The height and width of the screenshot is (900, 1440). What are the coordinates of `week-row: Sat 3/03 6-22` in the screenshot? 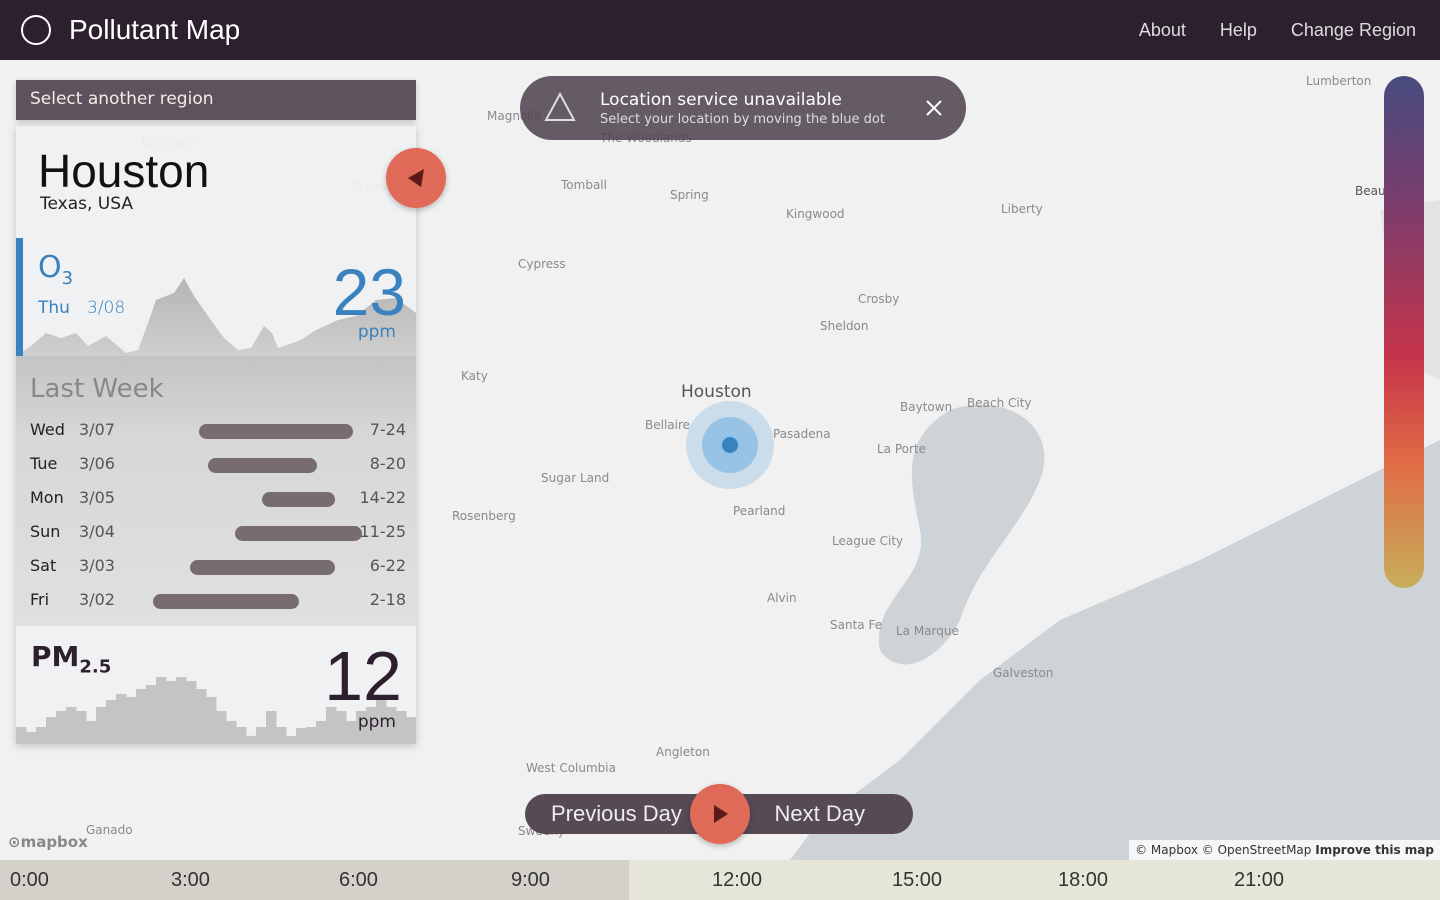 It's located at (218, 566).